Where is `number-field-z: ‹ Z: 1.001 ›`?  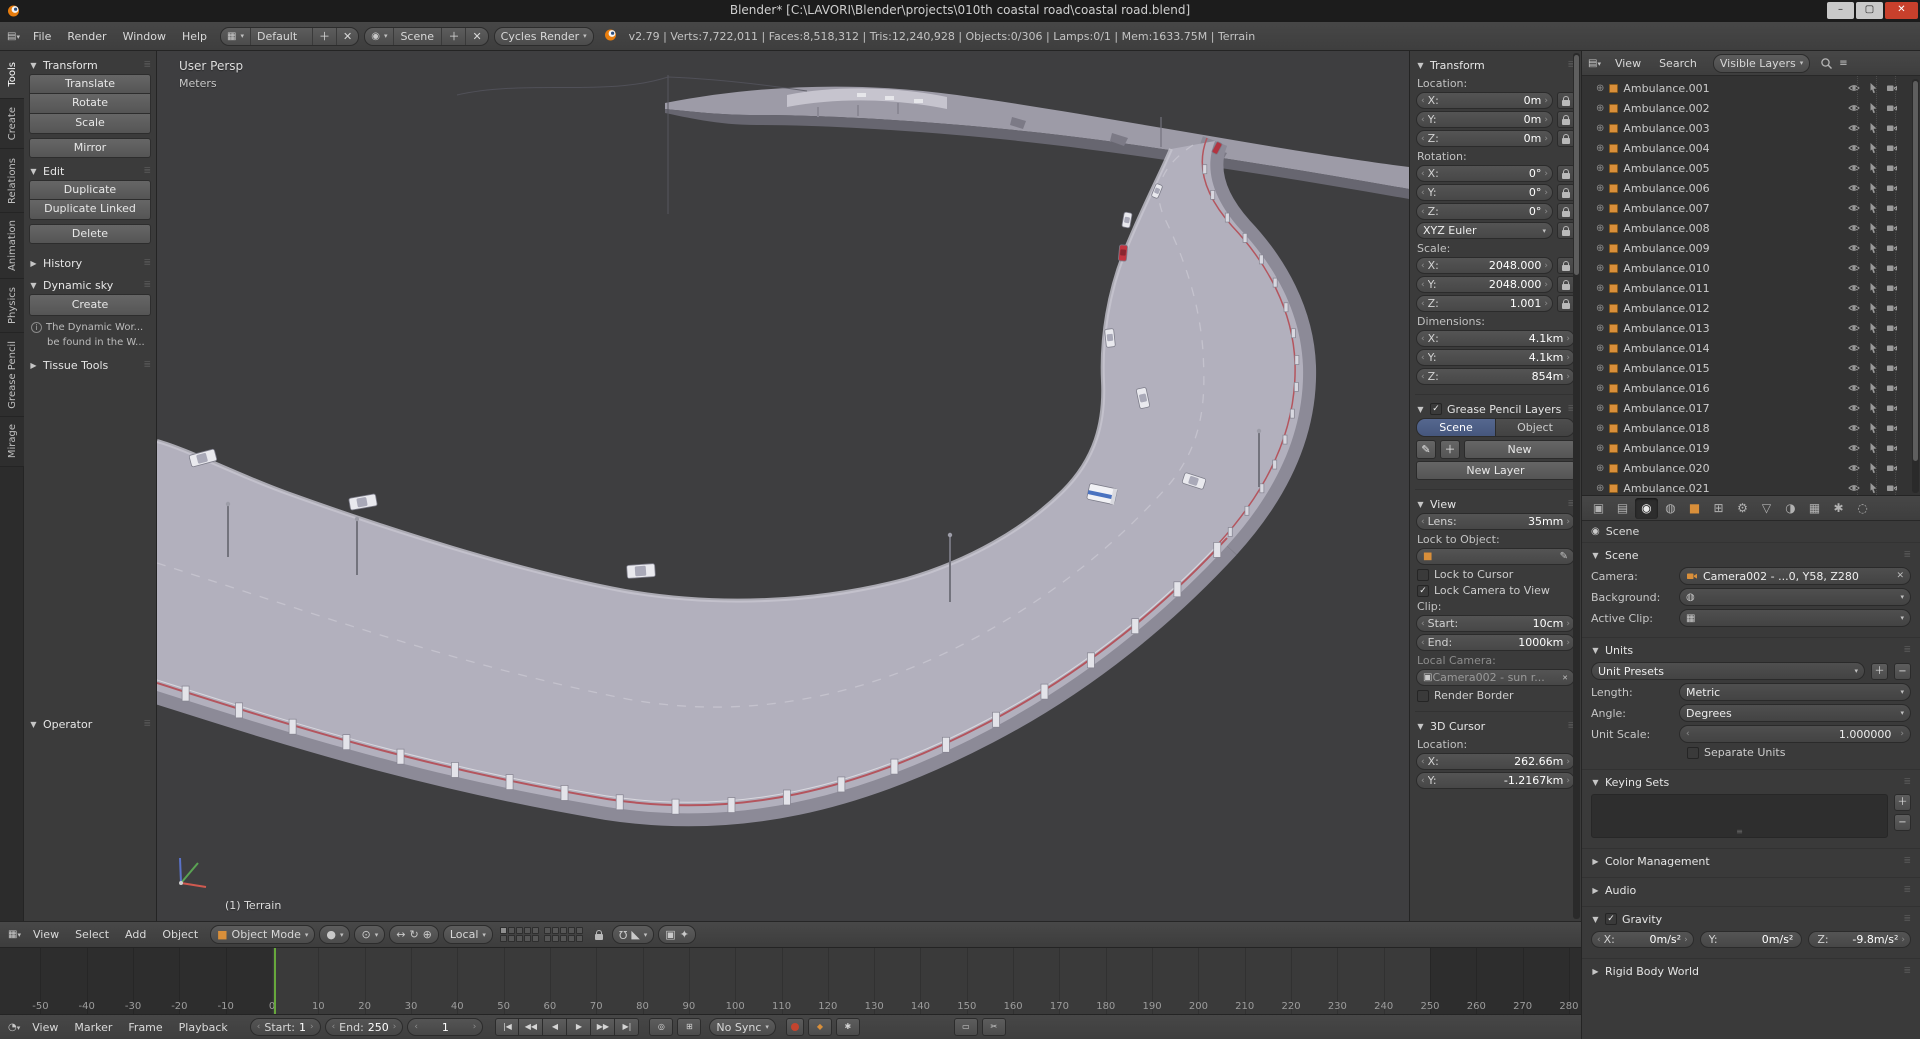 number-field-z: ‹ Z: 1.001 › is located at coordinates (1484, 303).